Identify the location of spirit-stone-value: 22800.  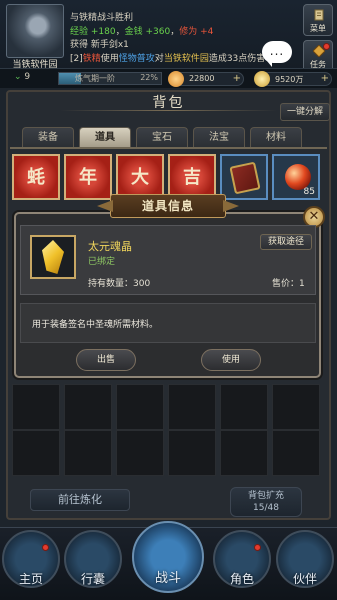
(202, 78).